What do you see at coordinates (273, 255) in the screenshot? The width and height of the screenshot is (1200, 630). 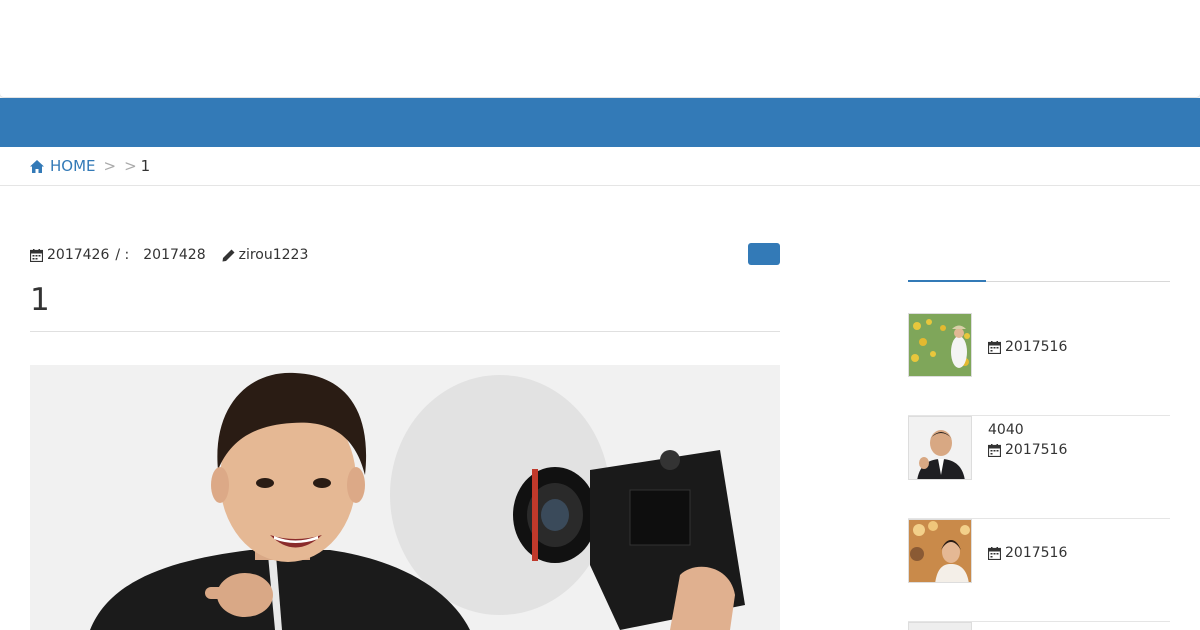 I see `author-name: zirou1223` at bounding box center [273, 255].